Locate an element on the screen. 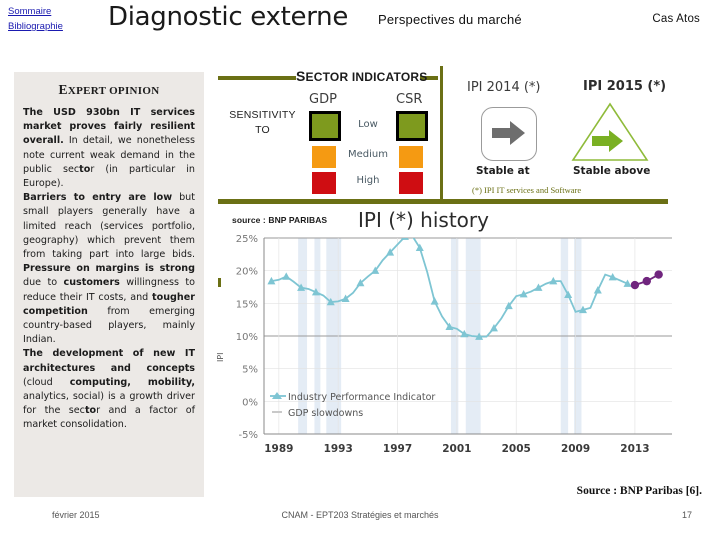  svg-text: 15% is located at coordinates (247, 304).